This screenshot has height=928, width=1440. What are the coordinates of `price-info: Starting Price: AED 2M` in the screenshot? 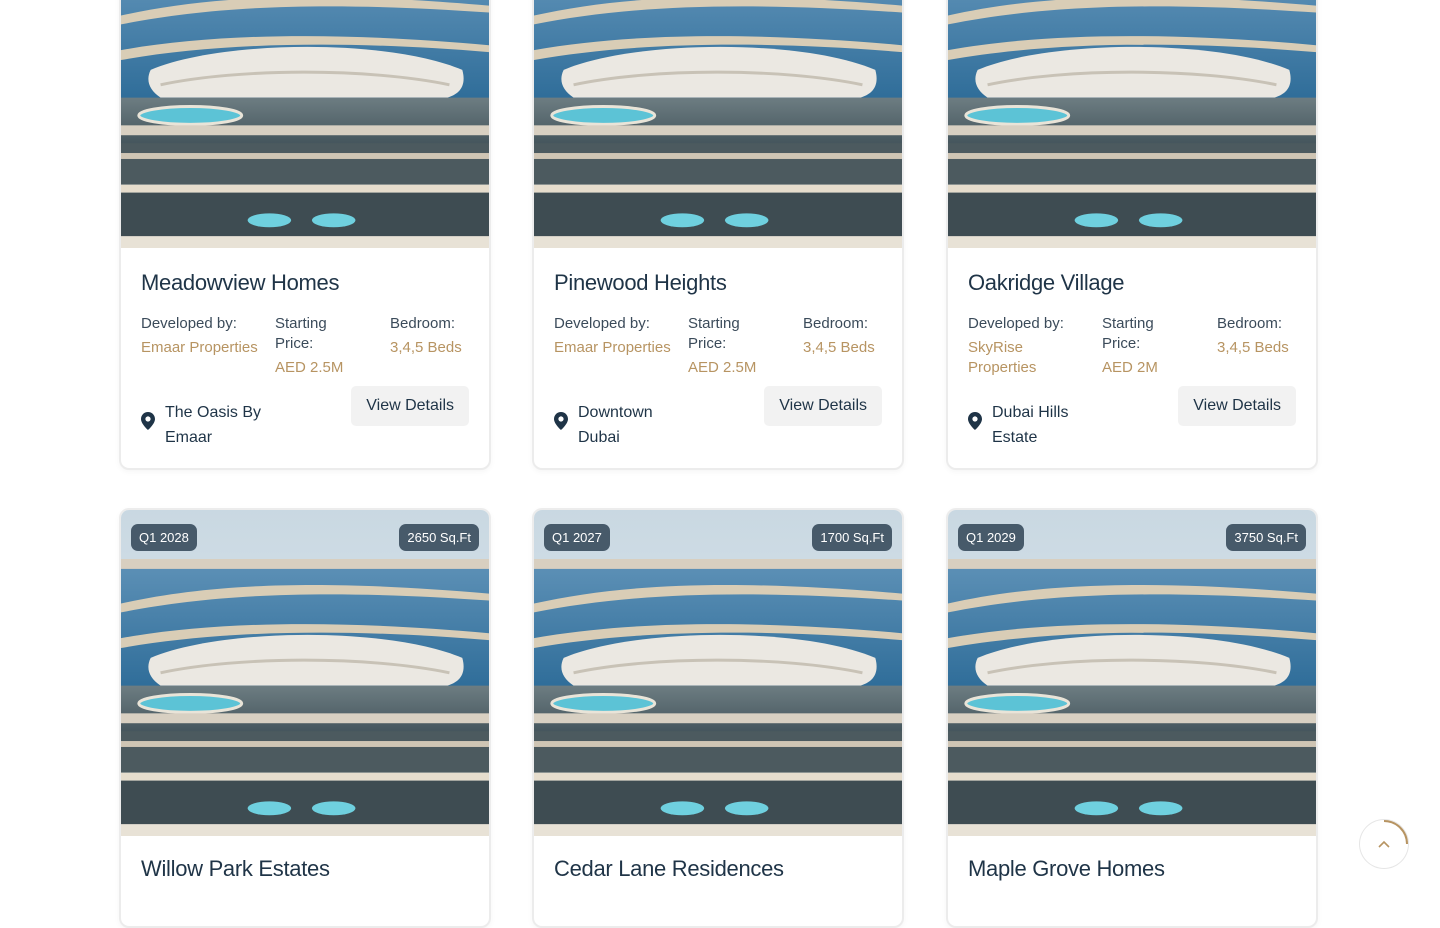 It's located at (1147, 346).